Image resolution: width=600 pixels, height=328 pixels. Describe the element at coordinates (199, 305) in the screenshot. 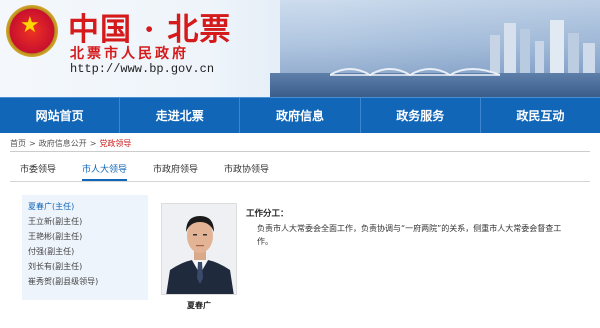

I see `leader-name: 夏春广` at that location.